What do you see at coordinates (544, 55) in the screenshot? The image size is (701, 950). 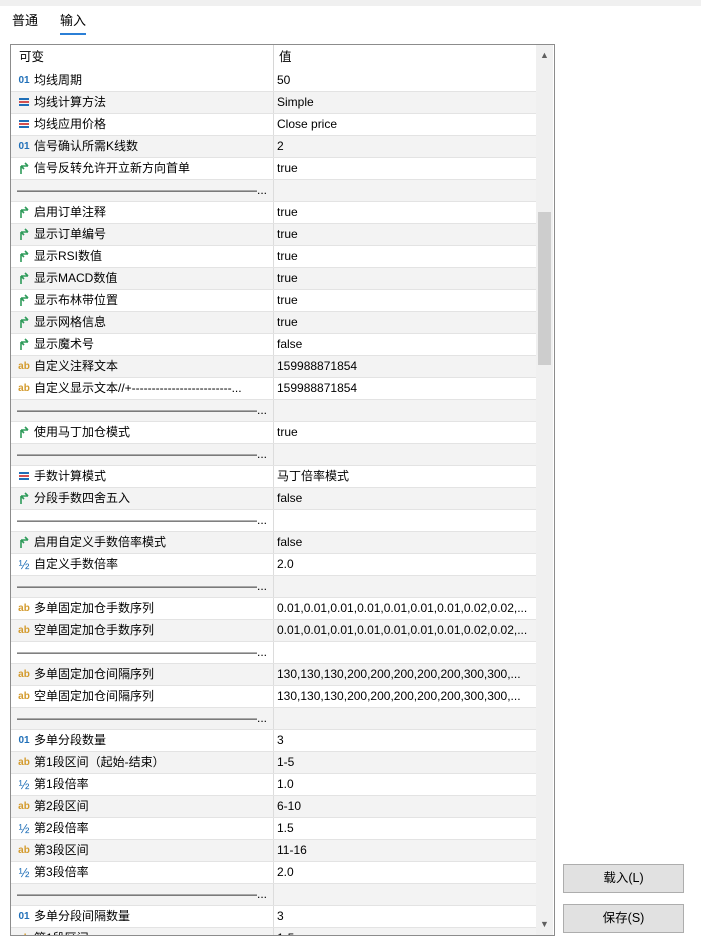 I see `scroll-up-icon: ▲` at bounding box center [544, 55].